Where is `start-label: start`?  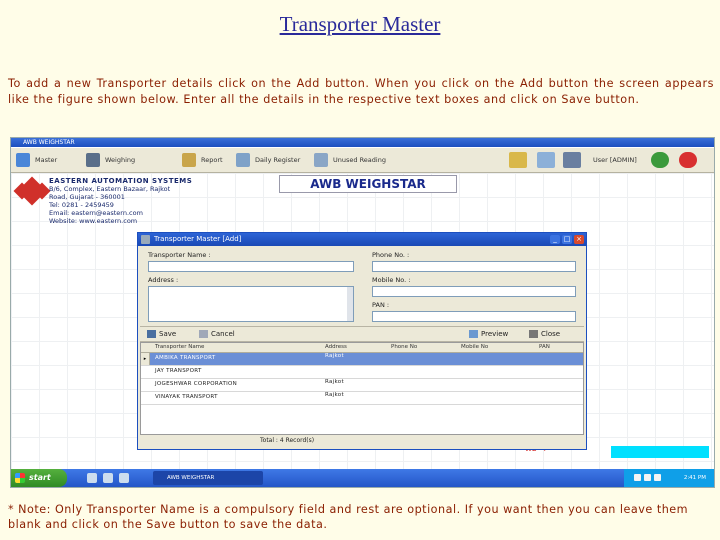 start-label: start is located at coordinates (40, 477).